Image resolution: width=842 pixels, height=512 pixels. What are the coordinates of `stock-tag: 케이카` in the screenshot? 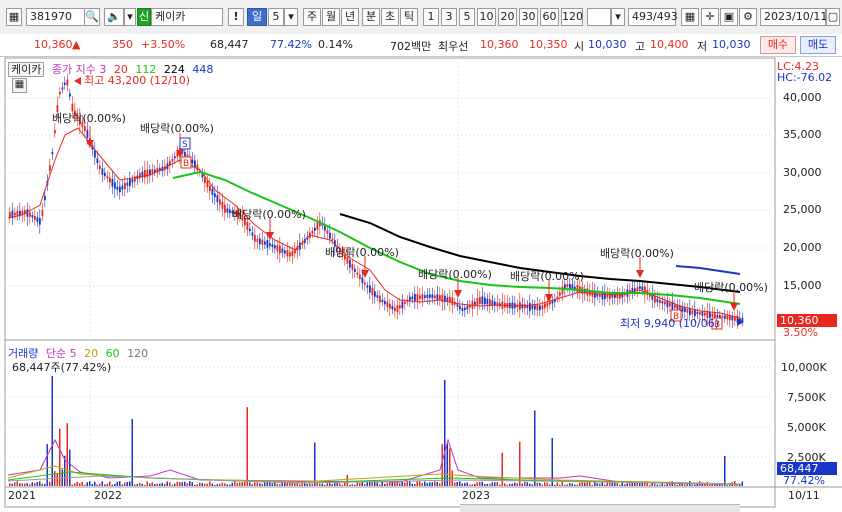 It's located at (26, 69).